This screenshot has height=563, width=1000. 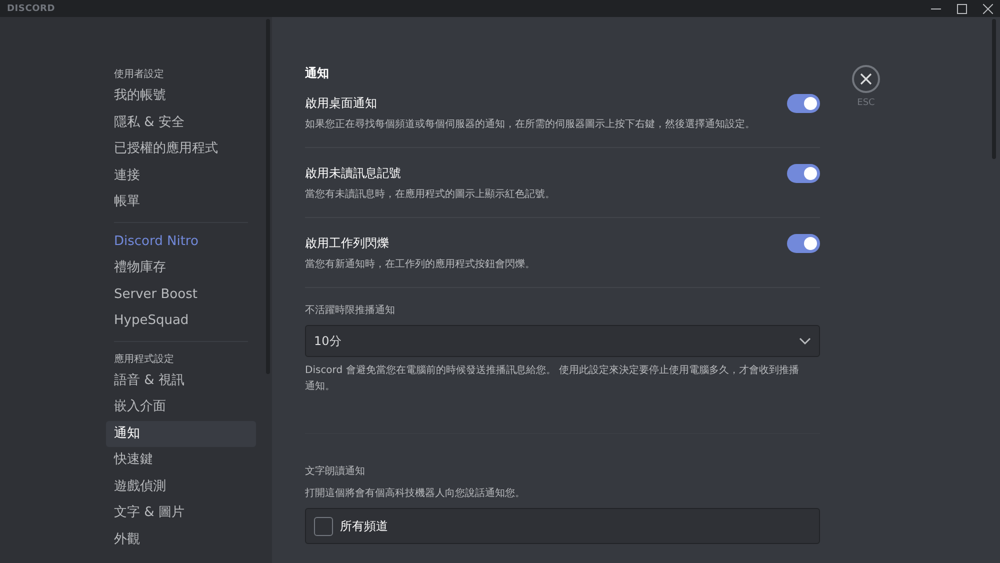 I want to click on section-header: 應用程式設定, so click(x=144, y=359).